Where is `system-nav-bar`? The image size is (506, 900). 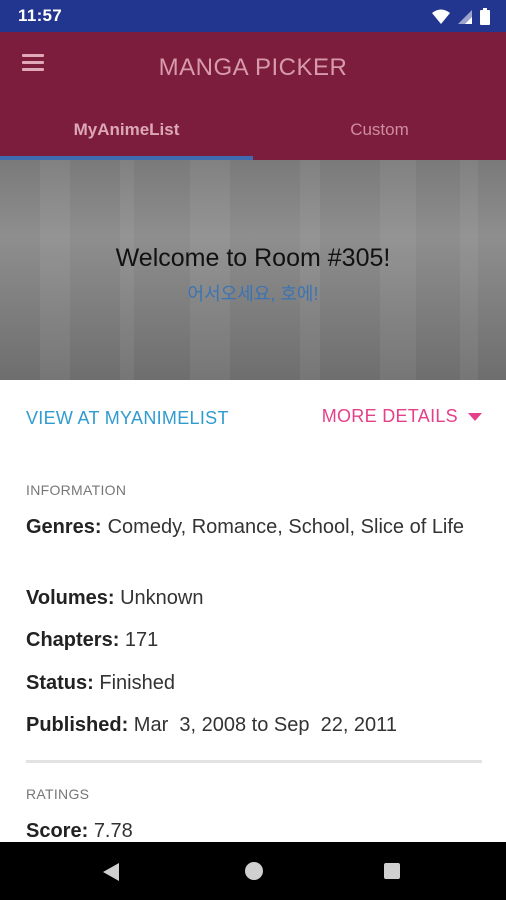
system-nav-bar is located at coordinates (253, 871).